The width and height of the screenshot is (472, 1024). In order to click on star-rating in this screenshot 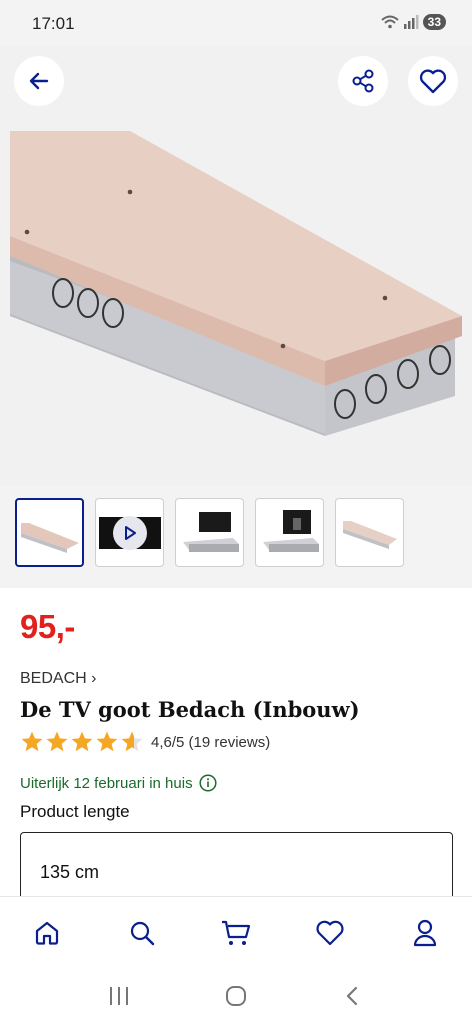, I will do `click(82, 742)`.